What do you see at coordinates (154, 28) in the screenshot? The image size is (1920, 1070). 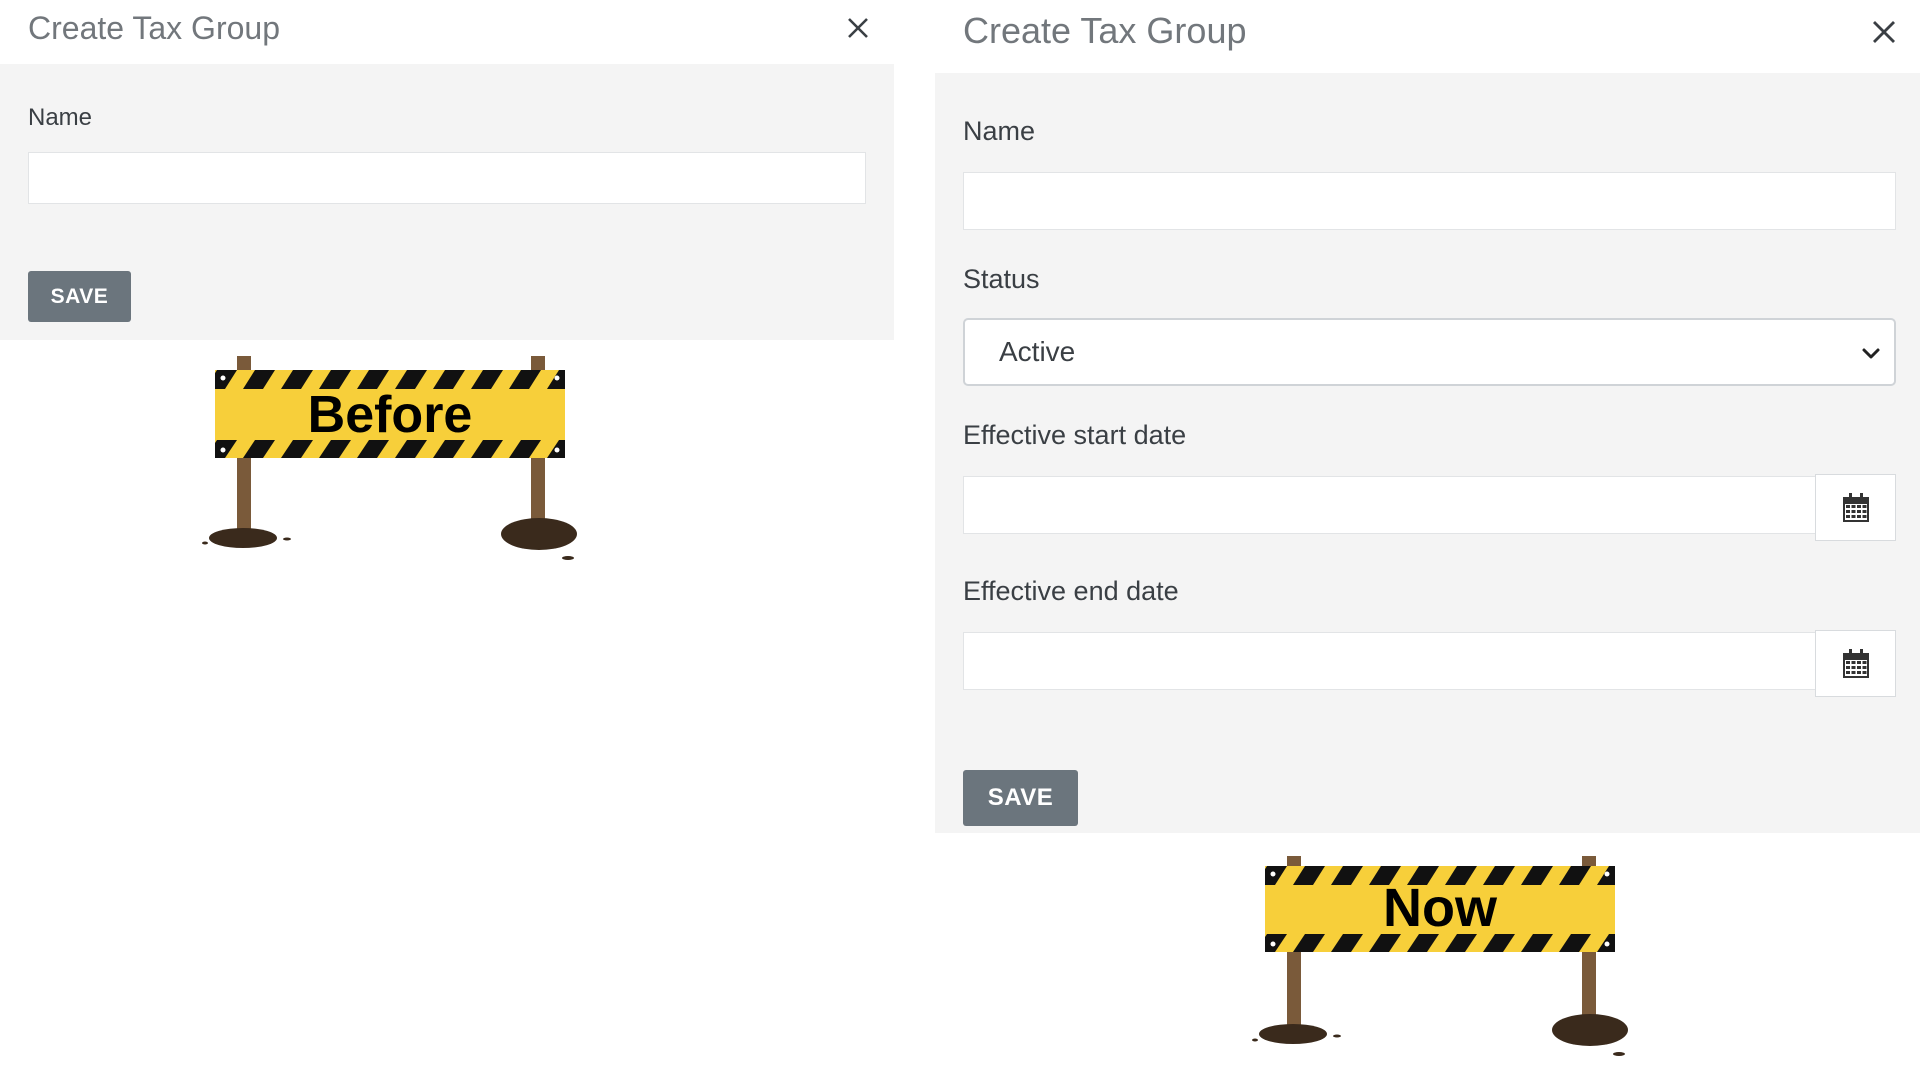 I see `before-dialog-title: Create Tax Group` at bounding box center [154, 28].